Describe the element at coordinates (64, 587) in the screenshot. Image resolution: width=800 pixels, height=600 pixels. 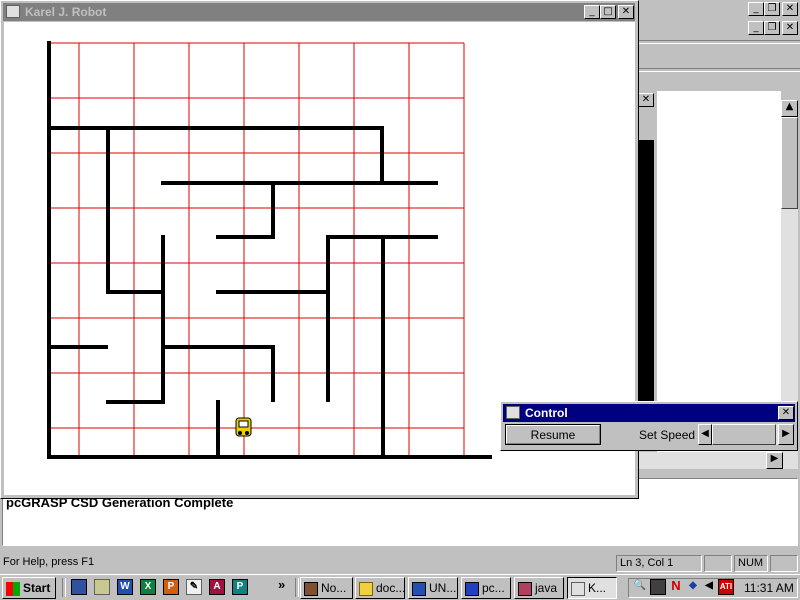
I see `quicklaunch-divider` at that location.